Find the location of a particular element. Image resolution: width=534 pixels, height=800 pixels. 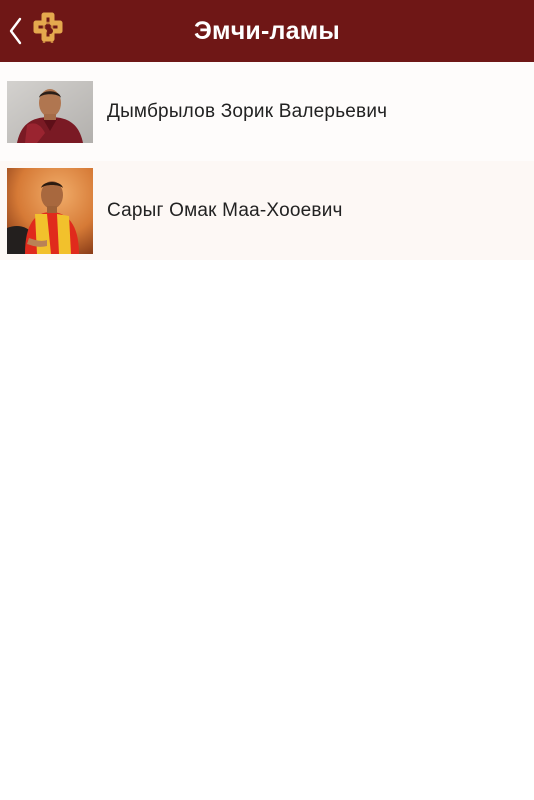

lama-name: Сарыг Омак Маа-Хооевич is located at coordinates (225, 210).